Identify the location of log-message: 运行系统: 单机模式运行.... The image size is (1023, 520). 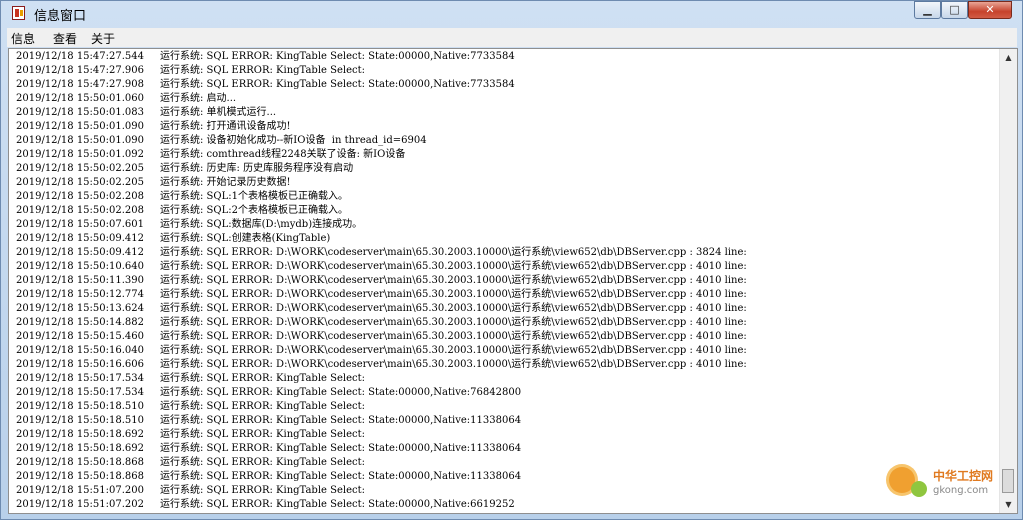
(218, 112).